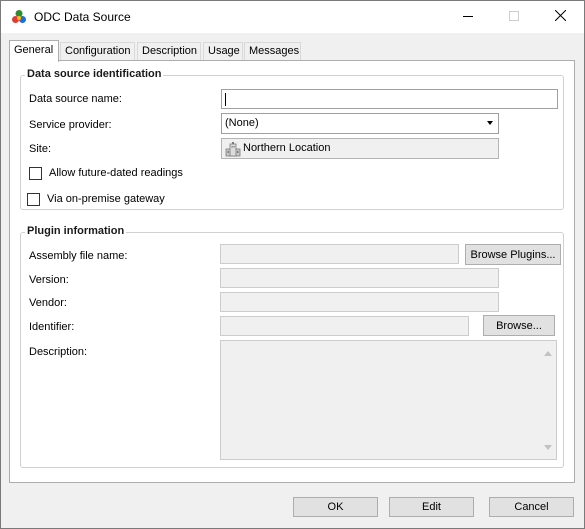 This screenshot has width=585, height=529. What do you see at coordinates (116, 173) in the screenshot?
I see `allow-future-dated-label: Allow future-dated readings` at bounding box center [116, 173].